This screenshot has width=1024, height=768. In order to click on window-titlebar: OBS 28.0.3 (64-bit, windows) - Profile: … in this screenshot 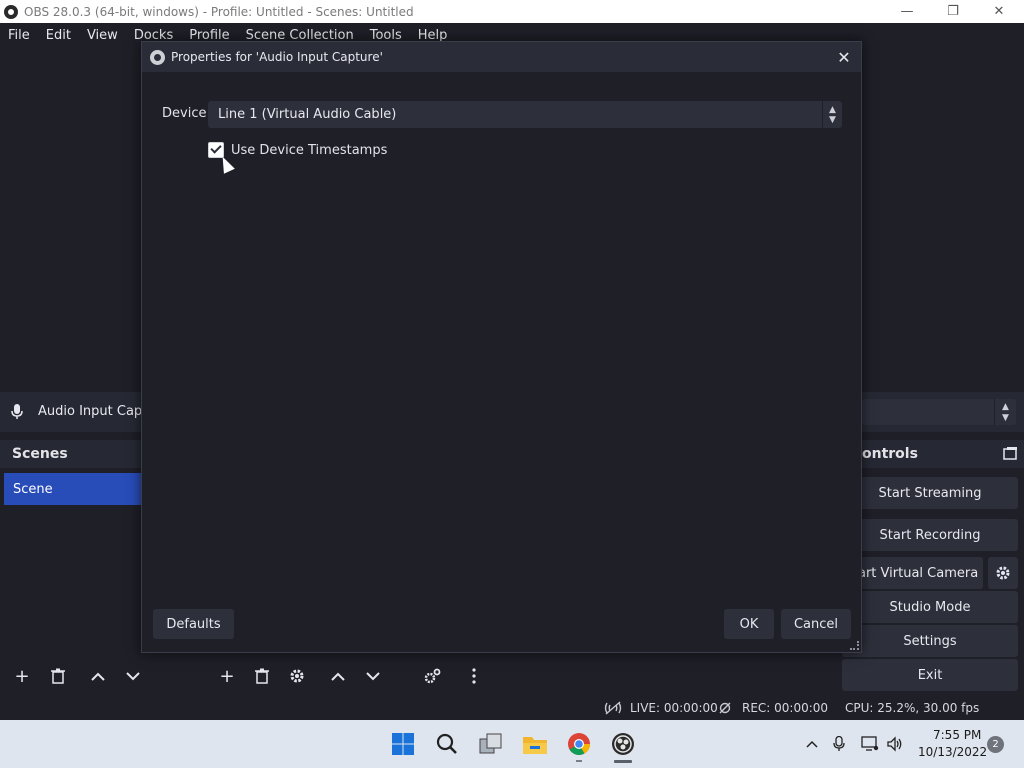, I will do `click(512, 11)`.